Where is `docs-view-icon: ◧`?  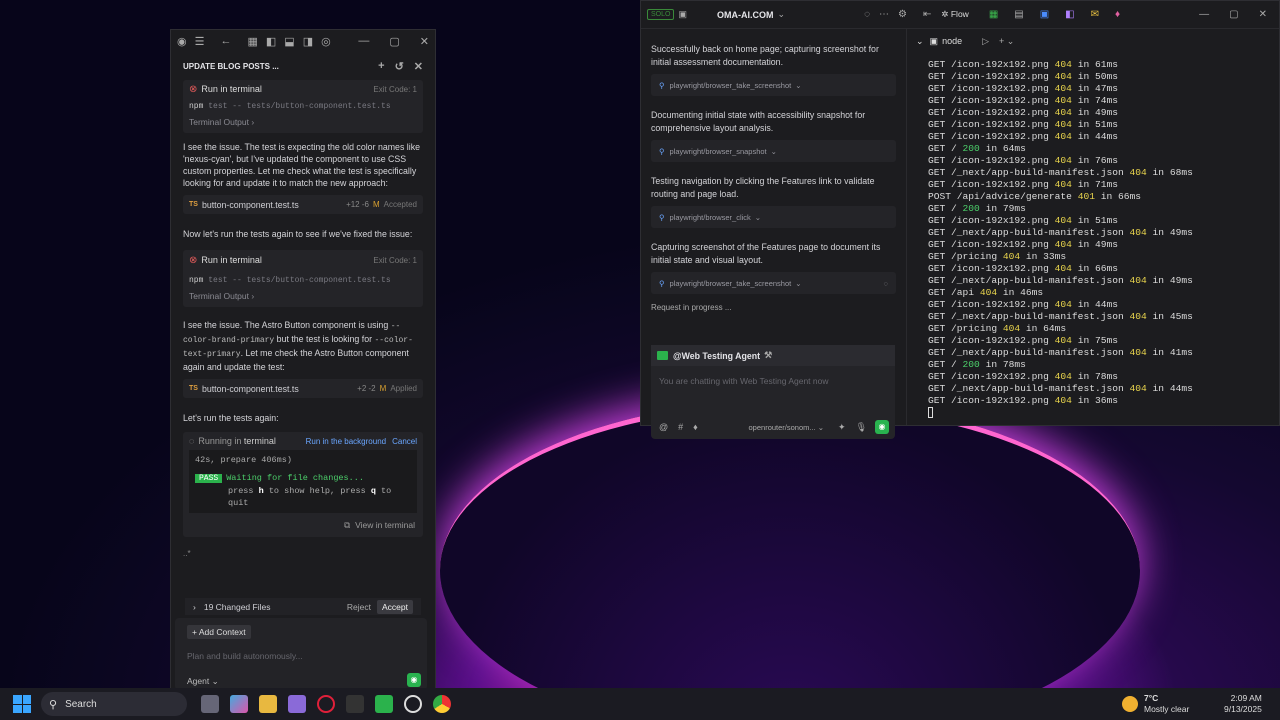
docs-view-icon: ◧ is located at coordinates (1069, 14).